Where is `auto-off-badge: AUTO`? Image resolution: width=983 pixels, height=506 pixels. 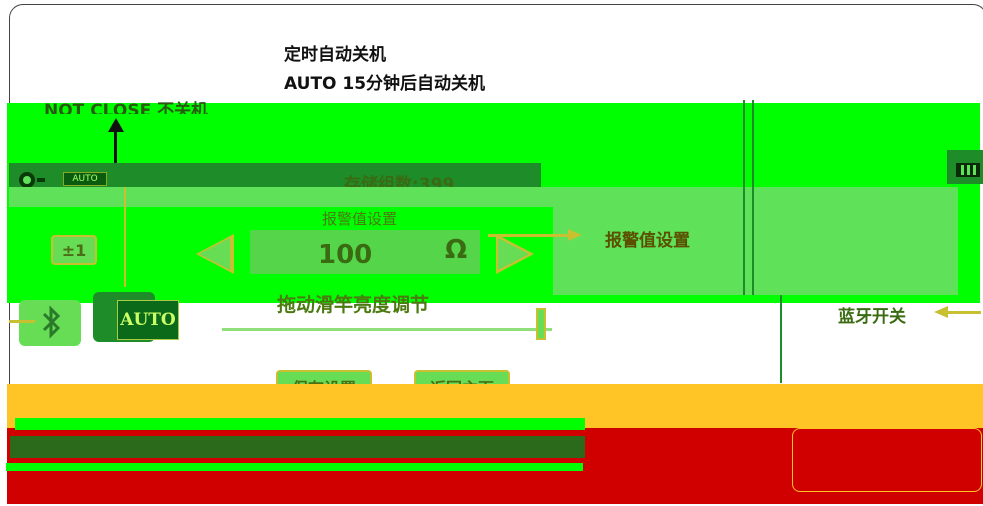 auto-off-badge: AUTO is located at coordinates (85, 179).